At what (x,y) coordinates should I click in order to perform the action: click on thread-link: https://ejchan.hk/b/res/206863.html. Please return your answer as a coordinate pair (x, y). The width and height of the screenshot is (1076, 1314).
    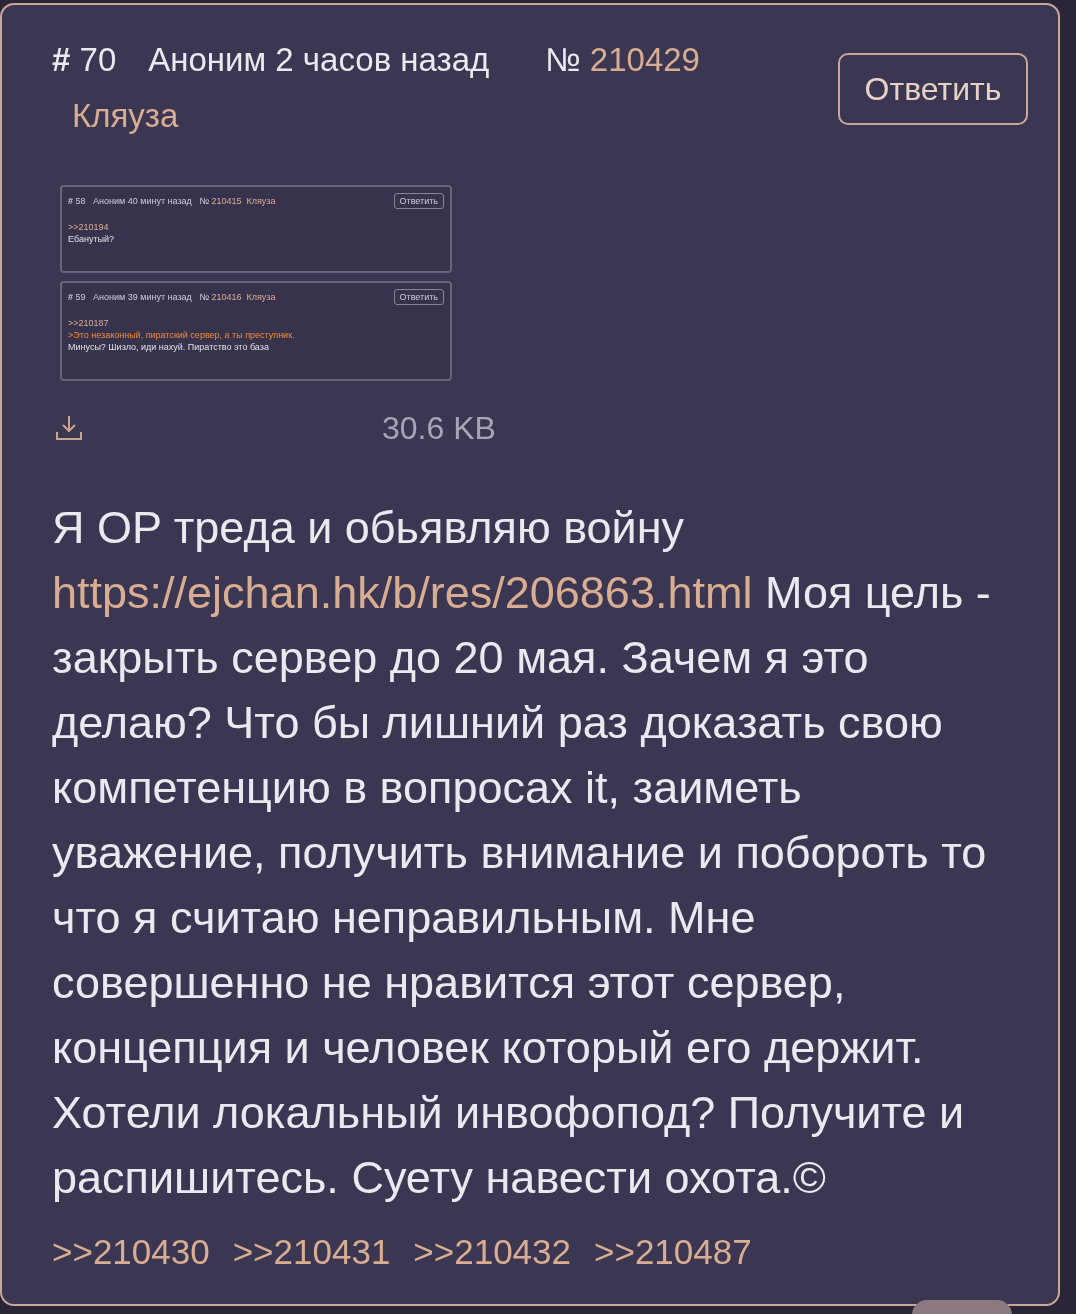
    Looking at the image, I should click on (402, 592).